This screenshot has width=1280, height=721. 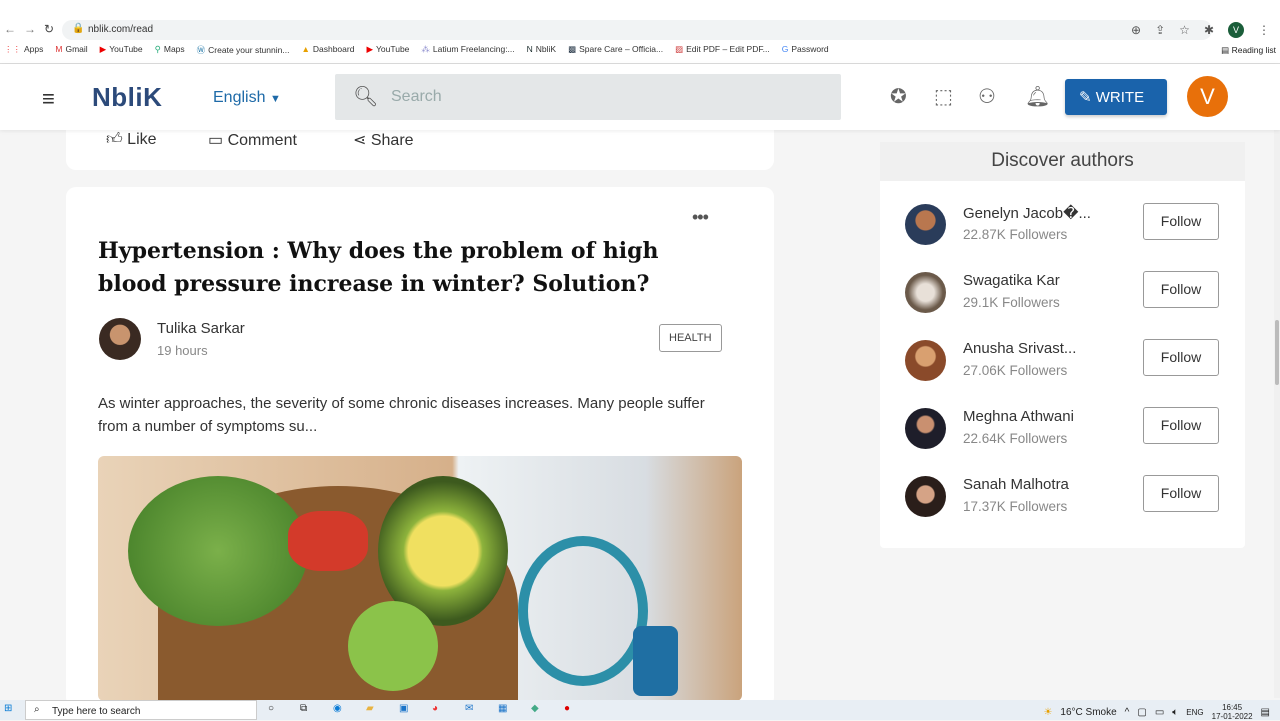 What do you see at coordinates (201, 328) in the screenshot?
I see `author-name: Tulika Sarkar` at bounding box center [201, 328].